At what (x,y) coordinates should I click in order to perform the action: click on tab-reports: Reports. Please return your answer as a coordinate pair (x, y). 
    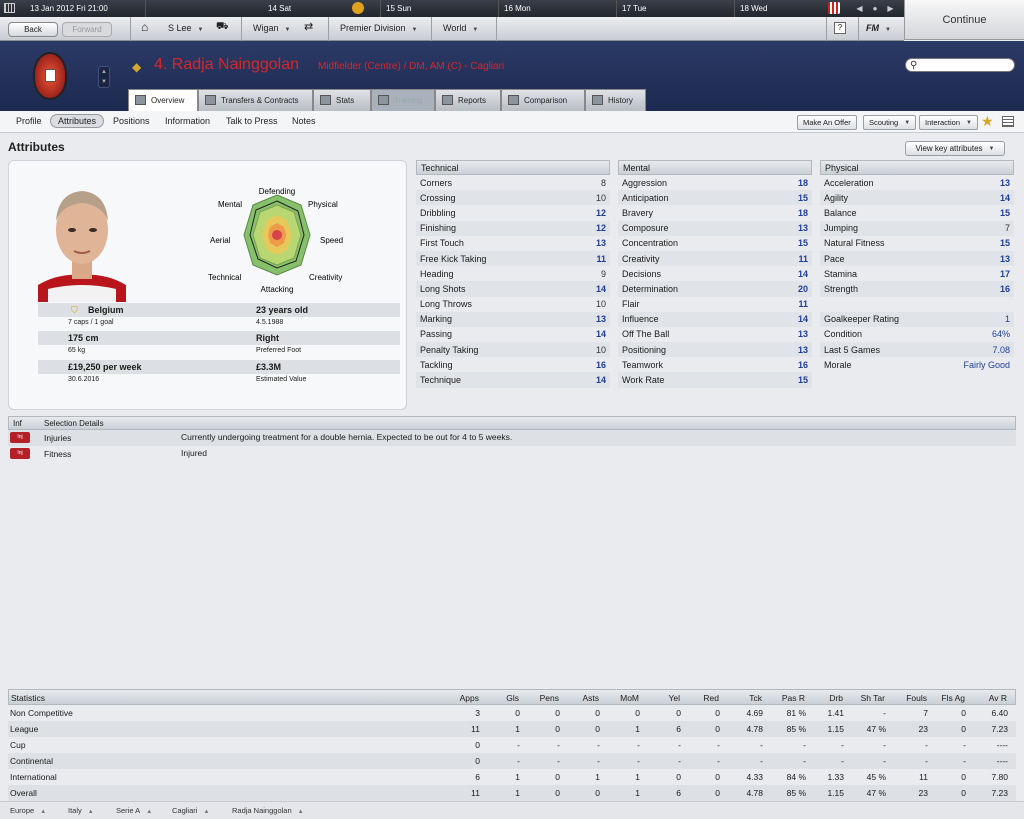
    Looking at the image, I should click on (468, 100).